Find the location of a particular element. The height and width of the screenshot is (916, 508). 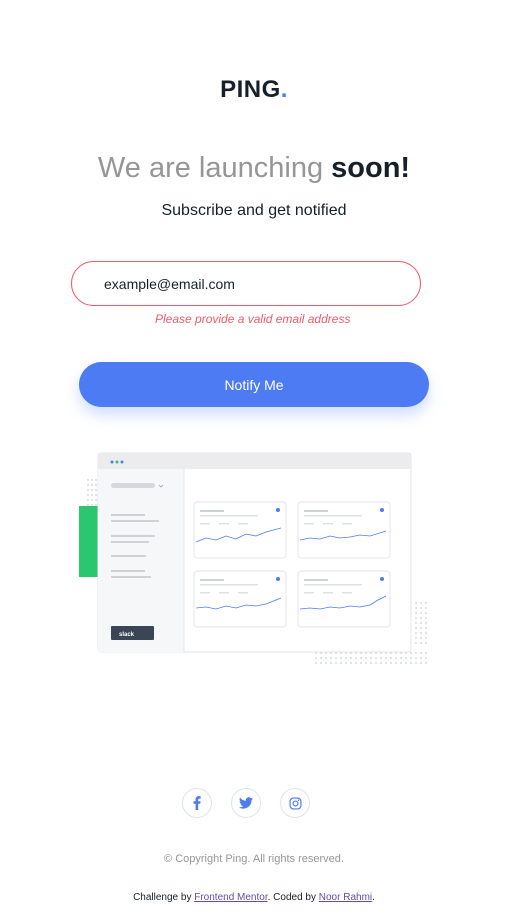

headline-light: We are launching is located at coordinates (214, 168).